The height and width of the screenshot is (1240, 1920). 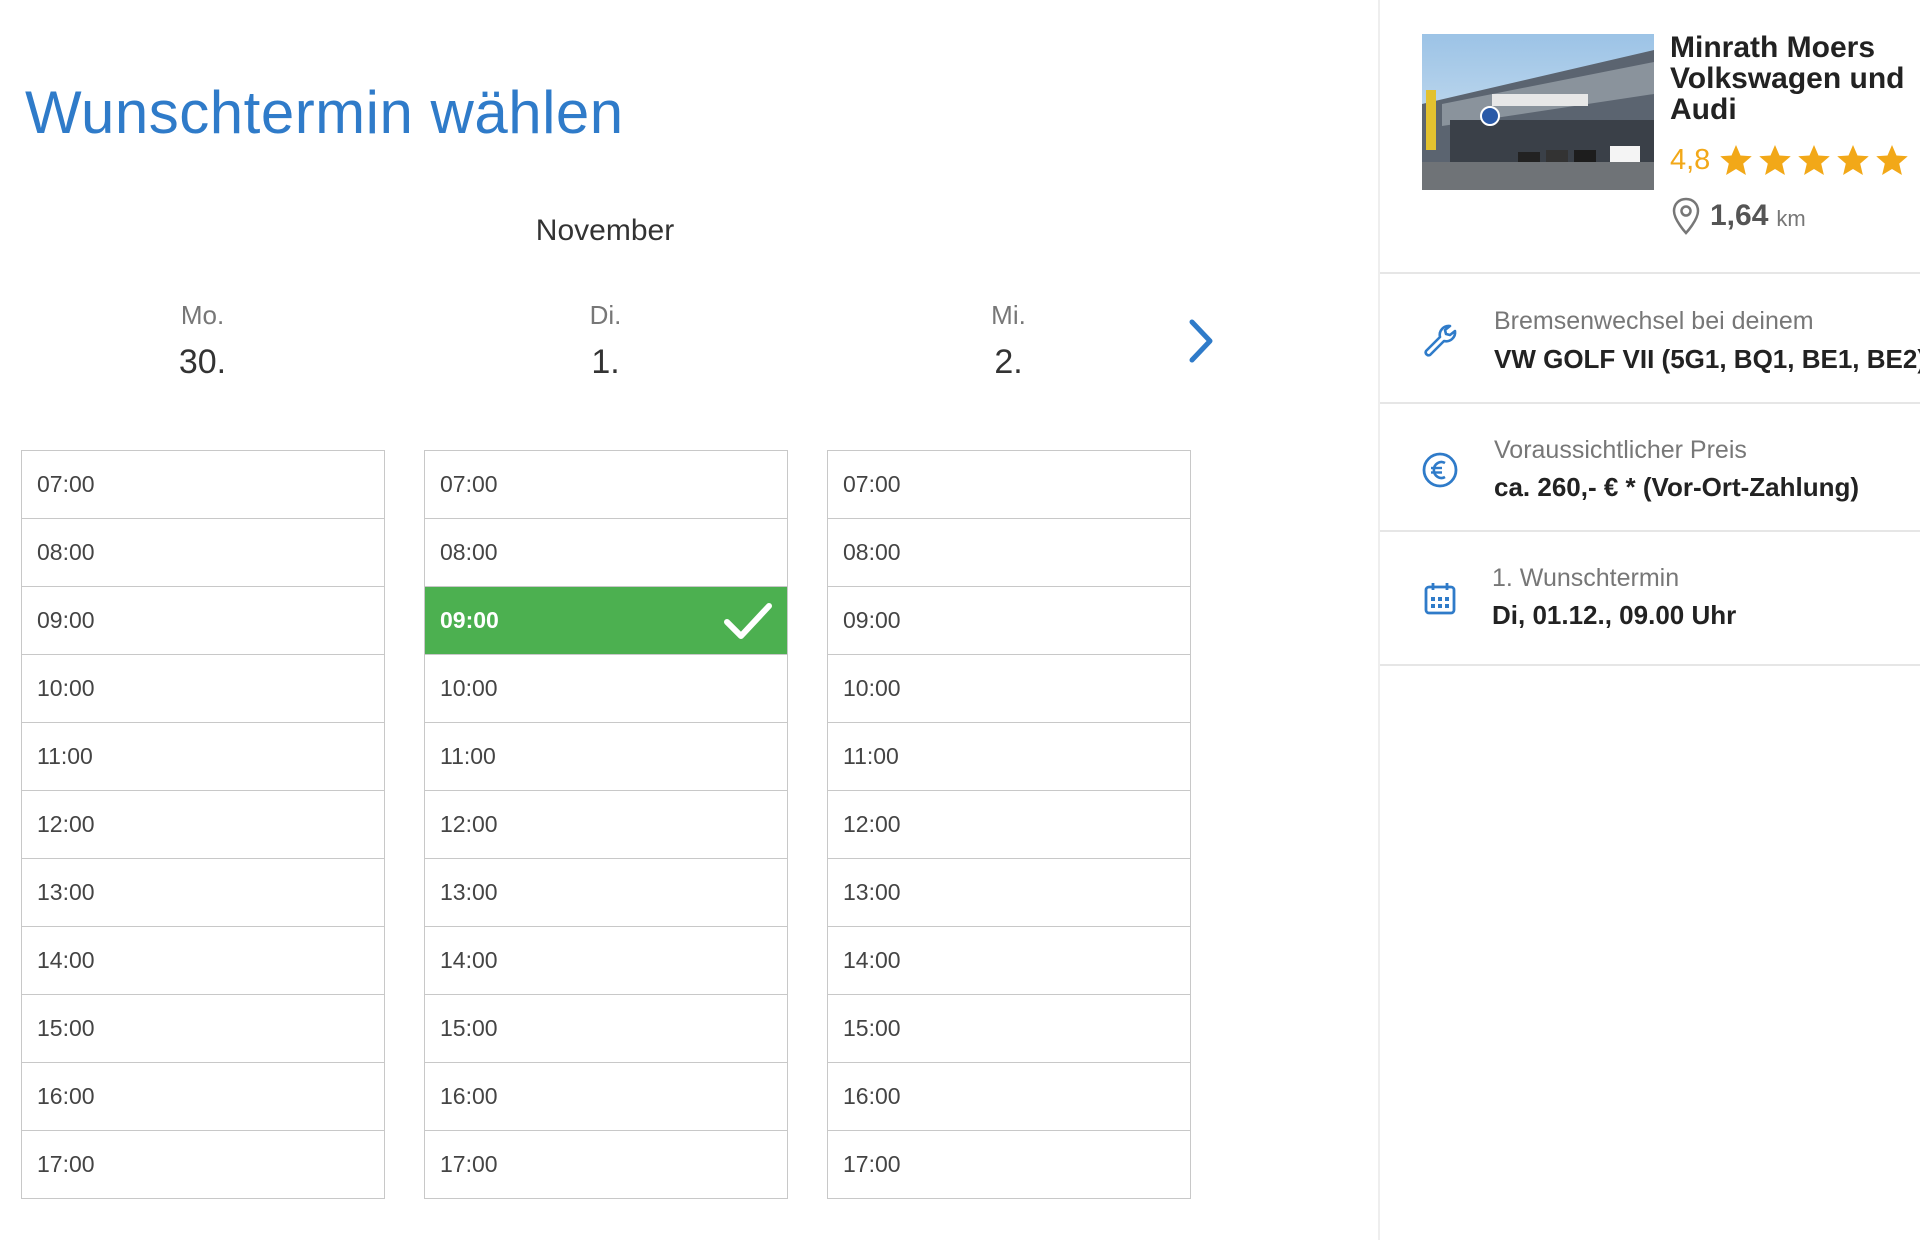 I want to click on day-header-monday: Mo. 30., so click(x=202, y=341).